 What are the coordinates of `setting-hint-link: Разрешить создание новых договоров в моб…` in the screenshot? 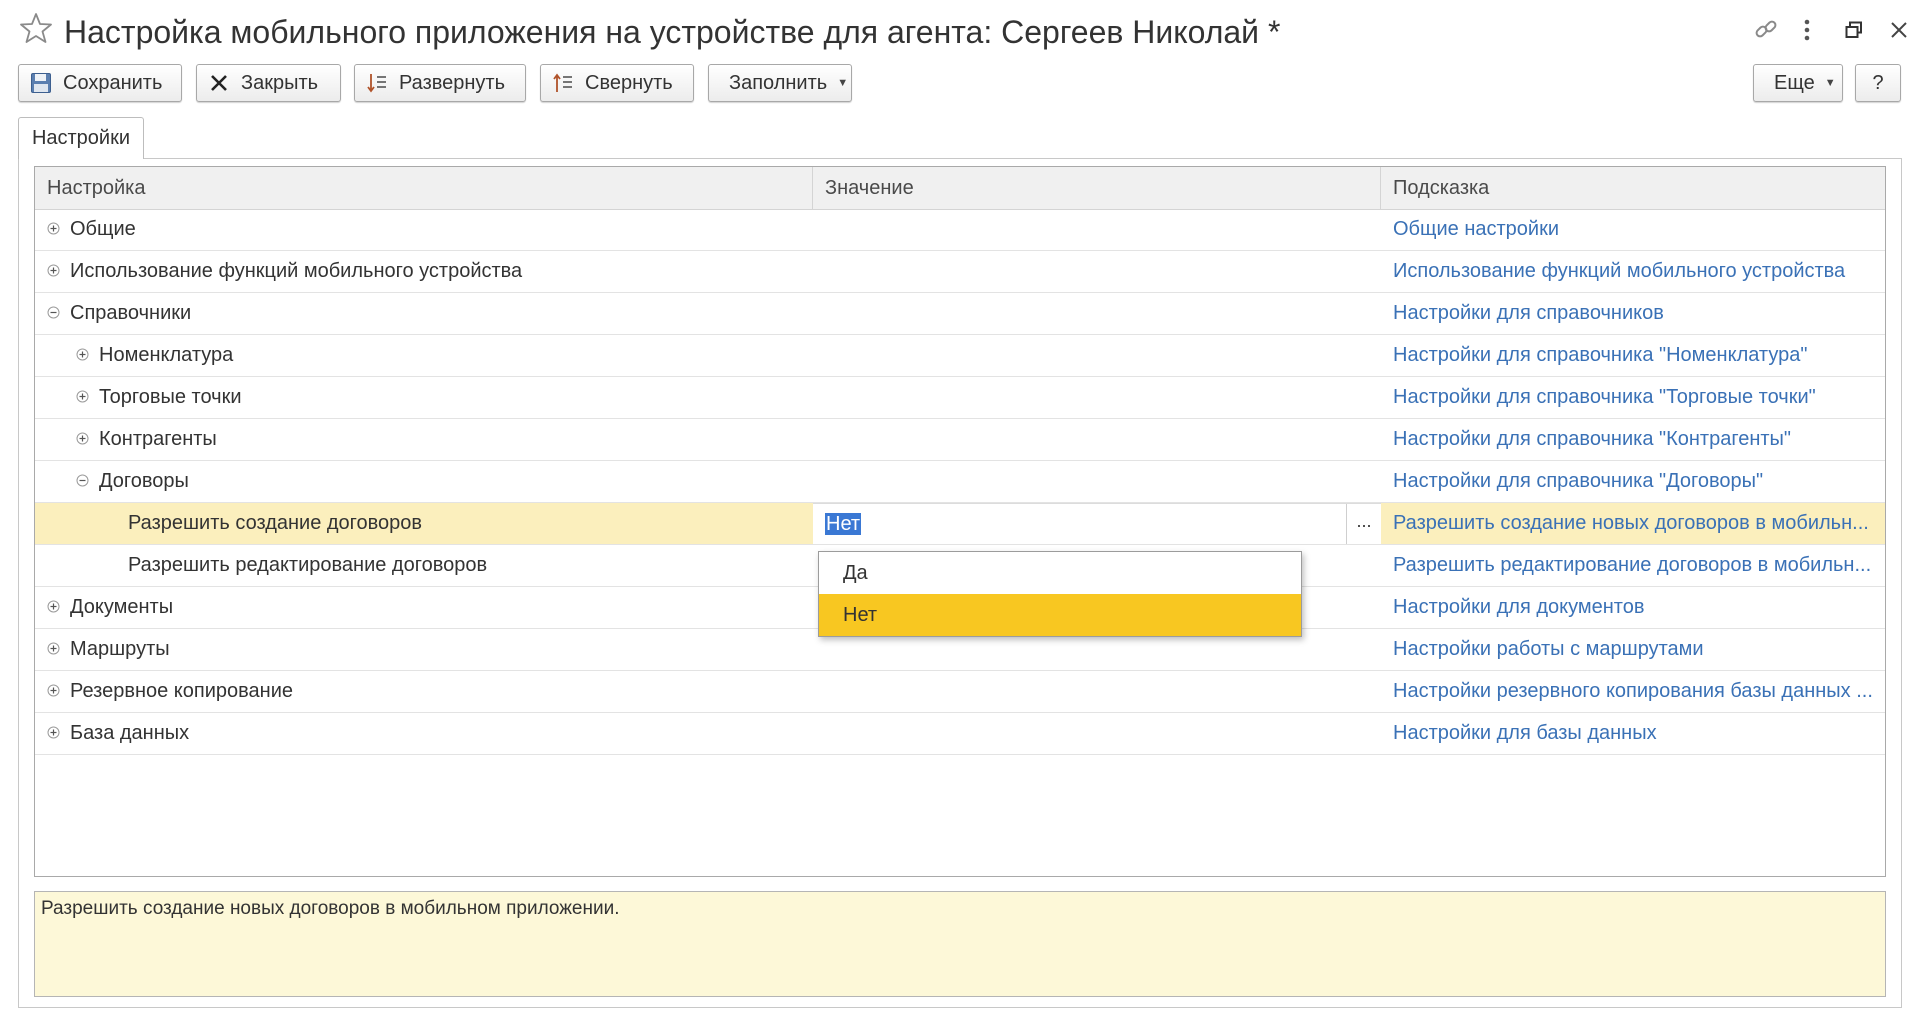 It's located at (1628, 523).